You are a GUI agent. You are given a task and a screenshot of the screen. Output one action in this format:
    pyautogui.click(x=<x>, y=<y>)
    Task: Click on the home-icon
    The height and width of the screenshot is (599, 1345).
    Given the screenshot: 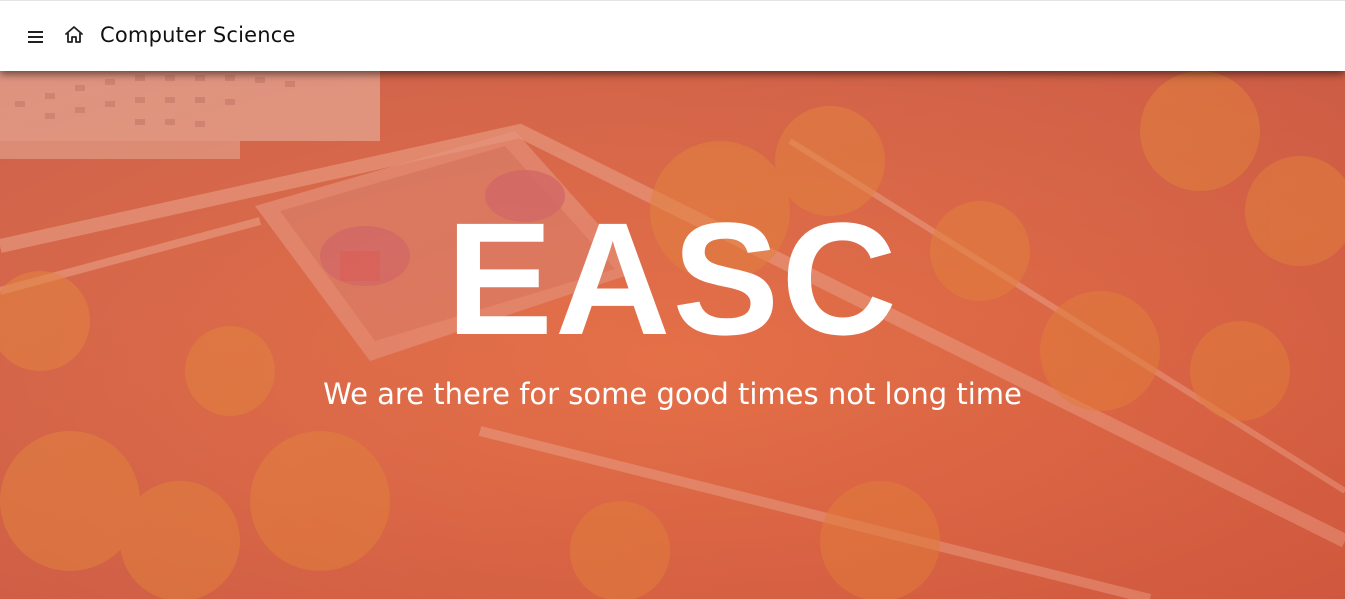 What is the action you would take?
    pyautogui.click(x=74, y=35)
    